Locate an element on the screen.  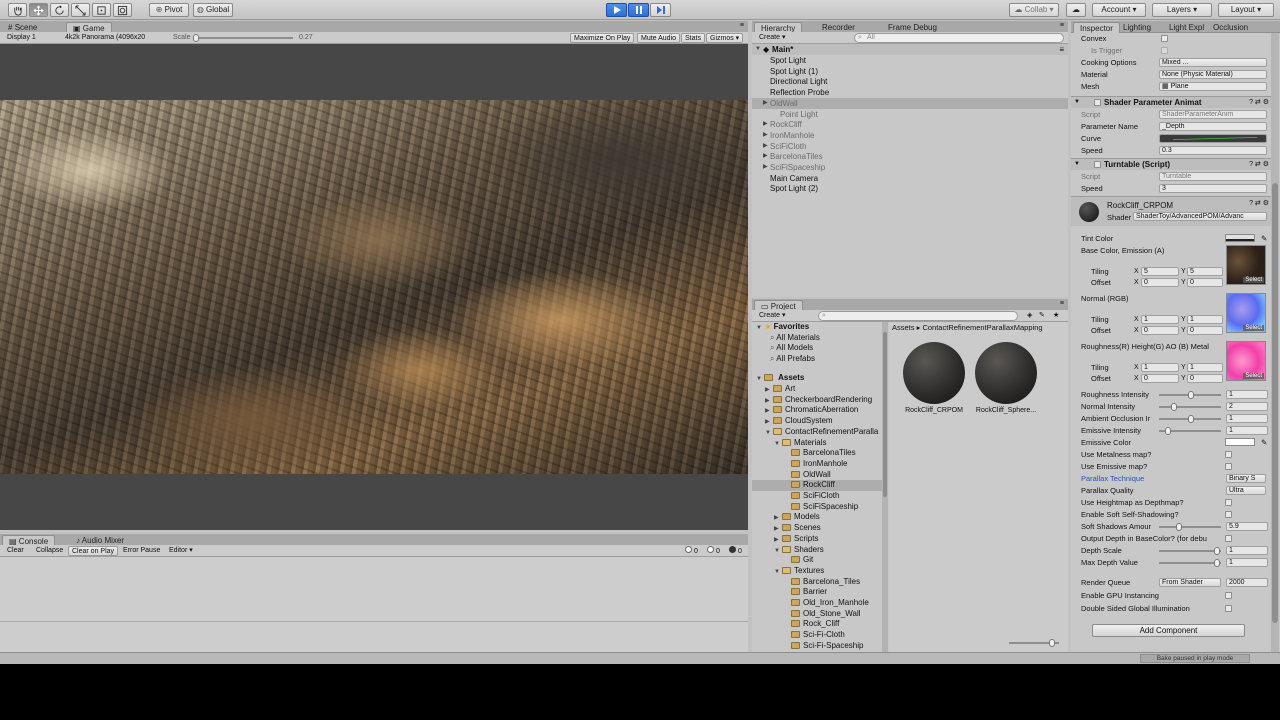
asset-tree-item: ▼ Materials is located at coordinates (817, 443).